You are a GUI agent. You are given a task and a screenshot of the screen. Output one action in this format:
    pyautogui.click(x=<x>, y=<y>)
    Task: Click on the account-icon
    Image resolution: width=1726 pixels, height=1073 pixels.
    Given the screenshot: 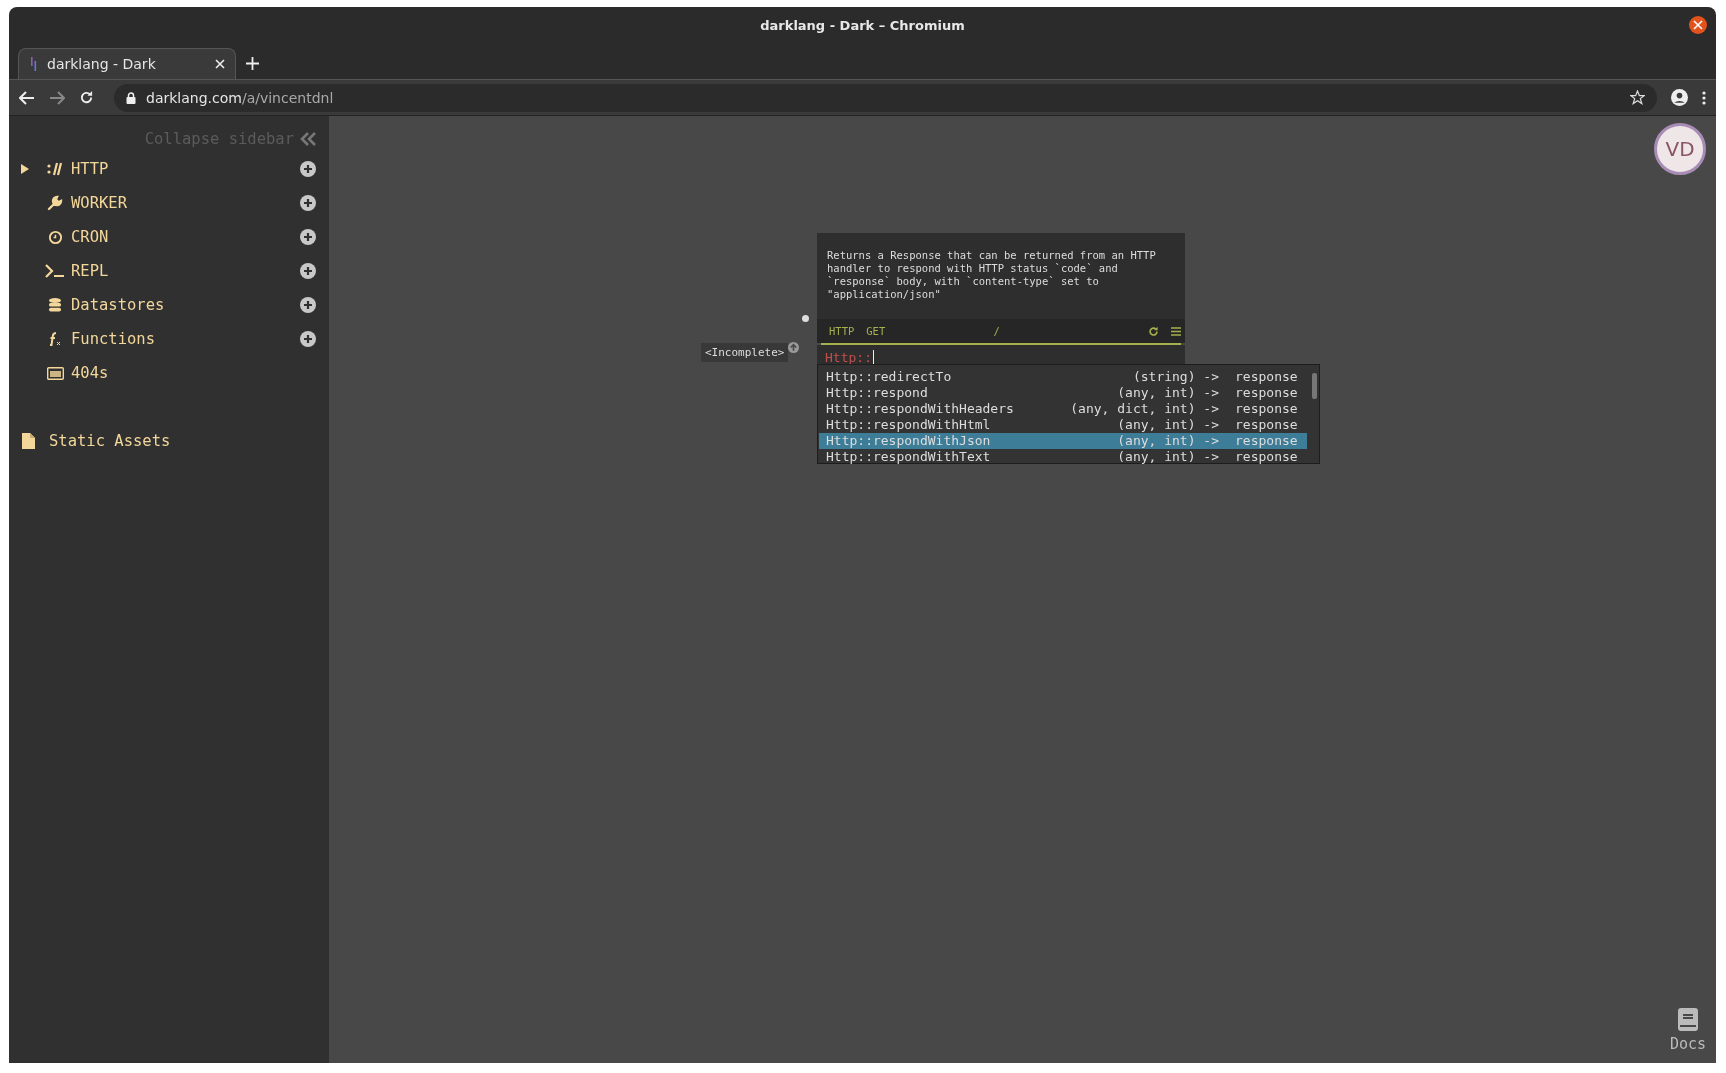 What is the action you would take?
    pyautogui.click(x=1679, y=97)
    